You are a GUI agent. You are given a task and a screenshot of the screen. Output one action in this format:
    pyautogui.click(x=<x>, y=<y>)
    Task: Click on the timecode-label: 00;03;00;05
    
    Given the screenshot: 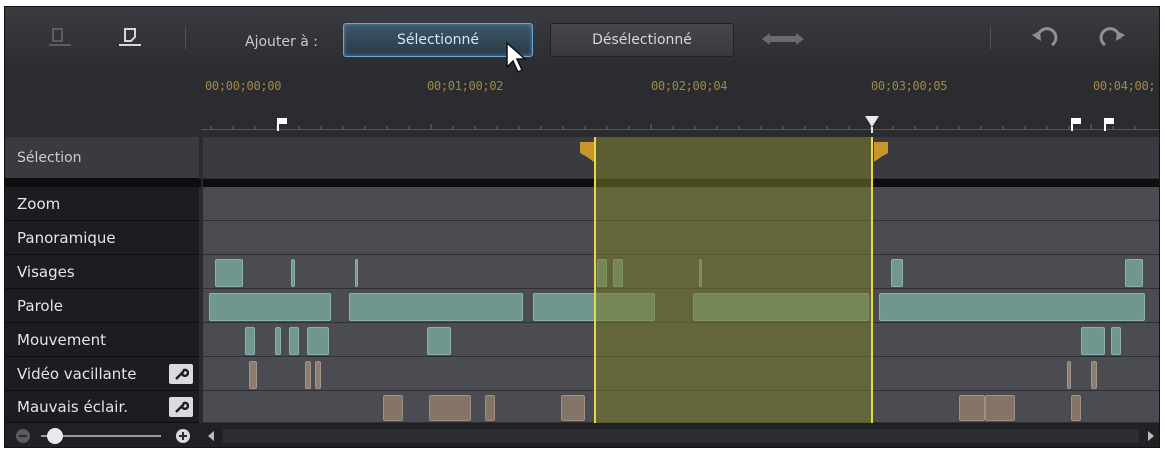 What is the action you would take?
    pyautogui.click(x=909, y=86)
    